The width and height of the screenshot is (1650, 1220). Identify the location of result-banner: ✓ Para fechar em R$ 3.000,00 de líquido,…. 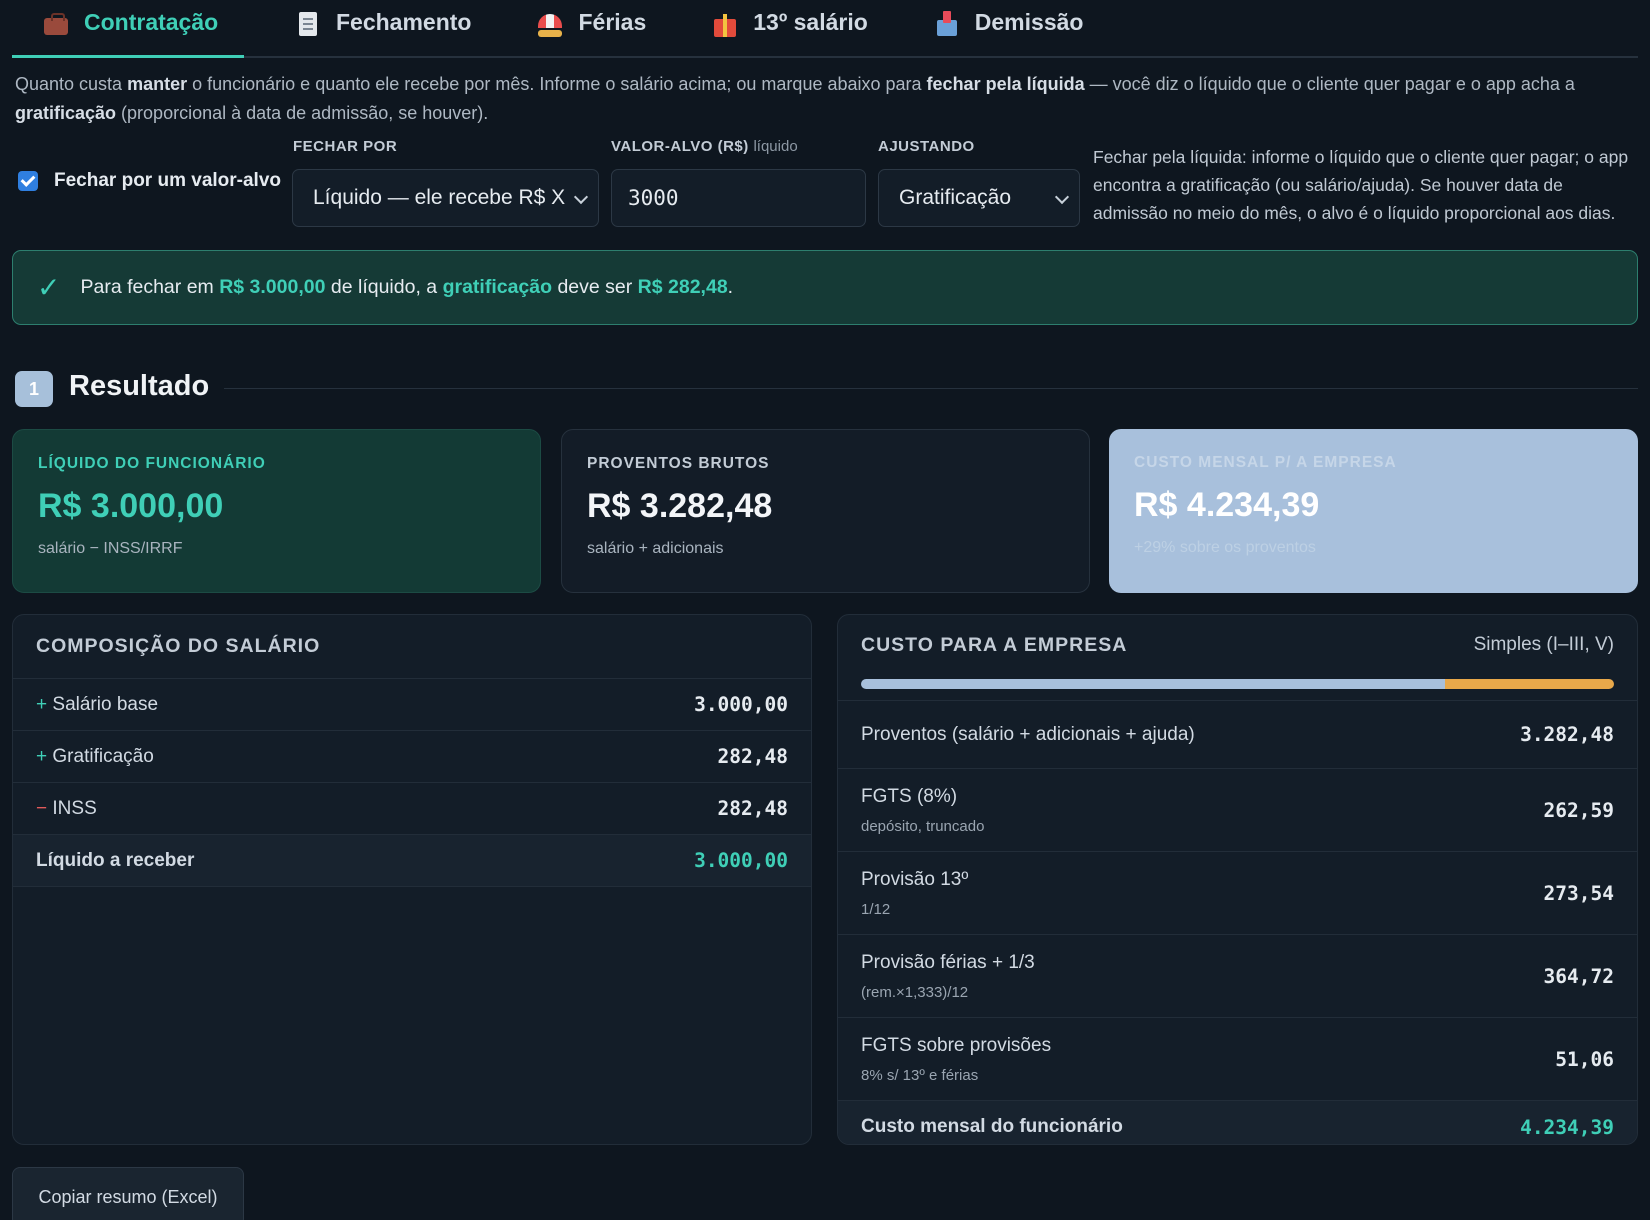
(825, 287).